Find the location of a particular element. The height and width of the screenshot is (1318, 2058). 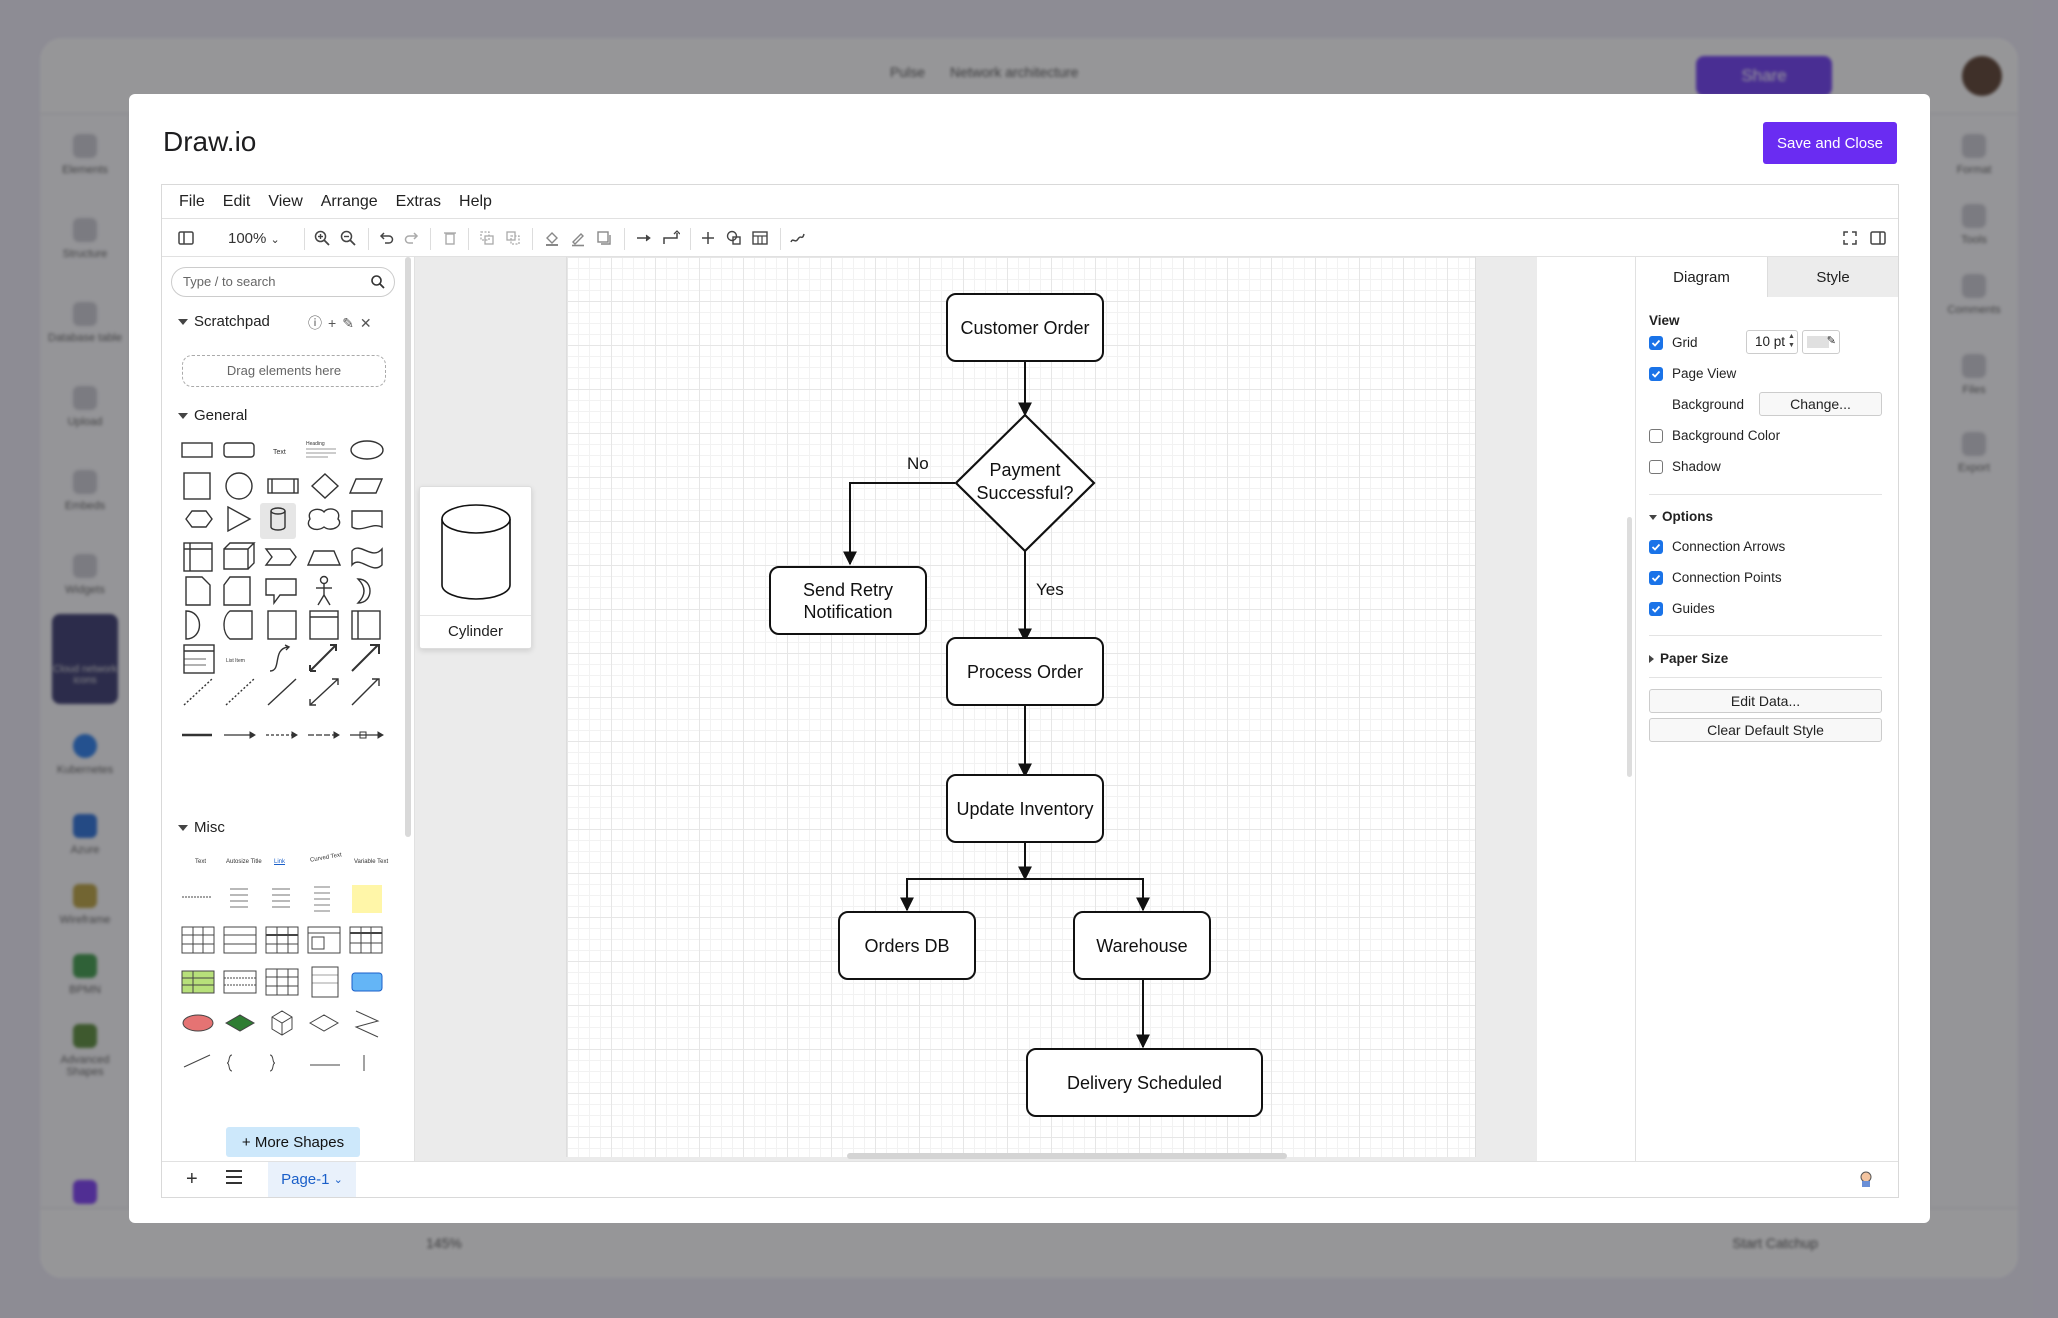

menu-help: Help is located at coordinates (475, 202).